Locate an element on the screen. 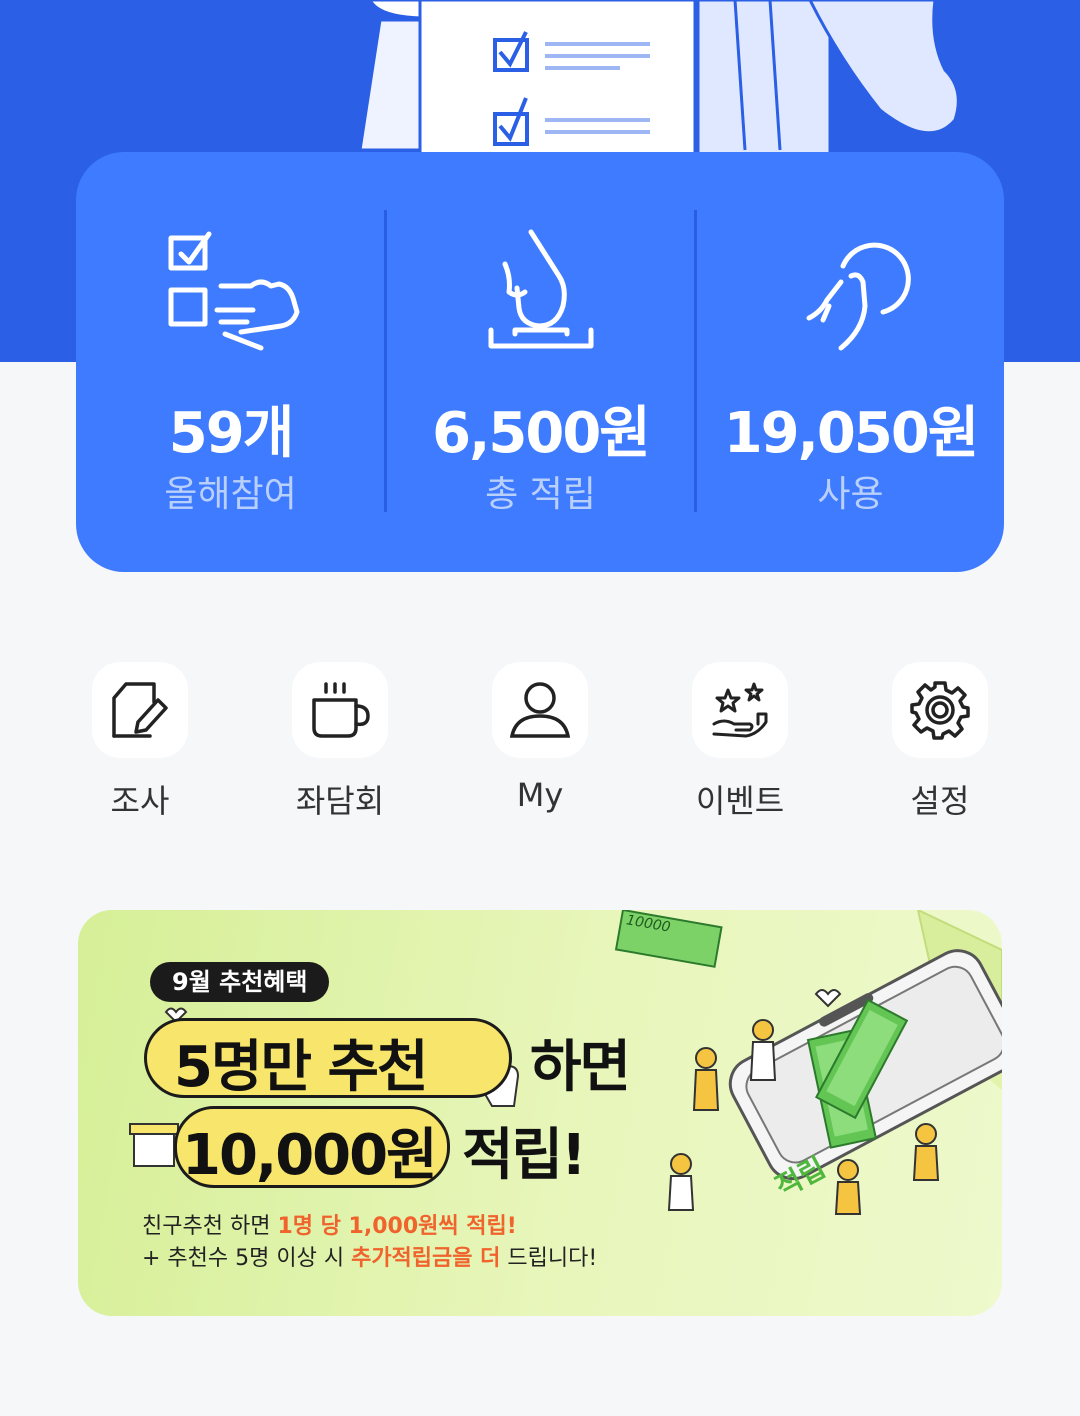 This screenshot has width=1080, height=1416. stat-total-saved: 6,500원 총 적립 is located at coordinates (540, 362).